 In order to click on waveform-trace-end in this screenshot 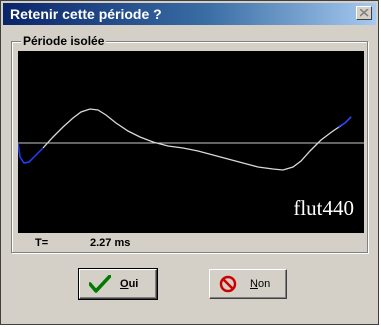, I will do `click(344, 122)`.